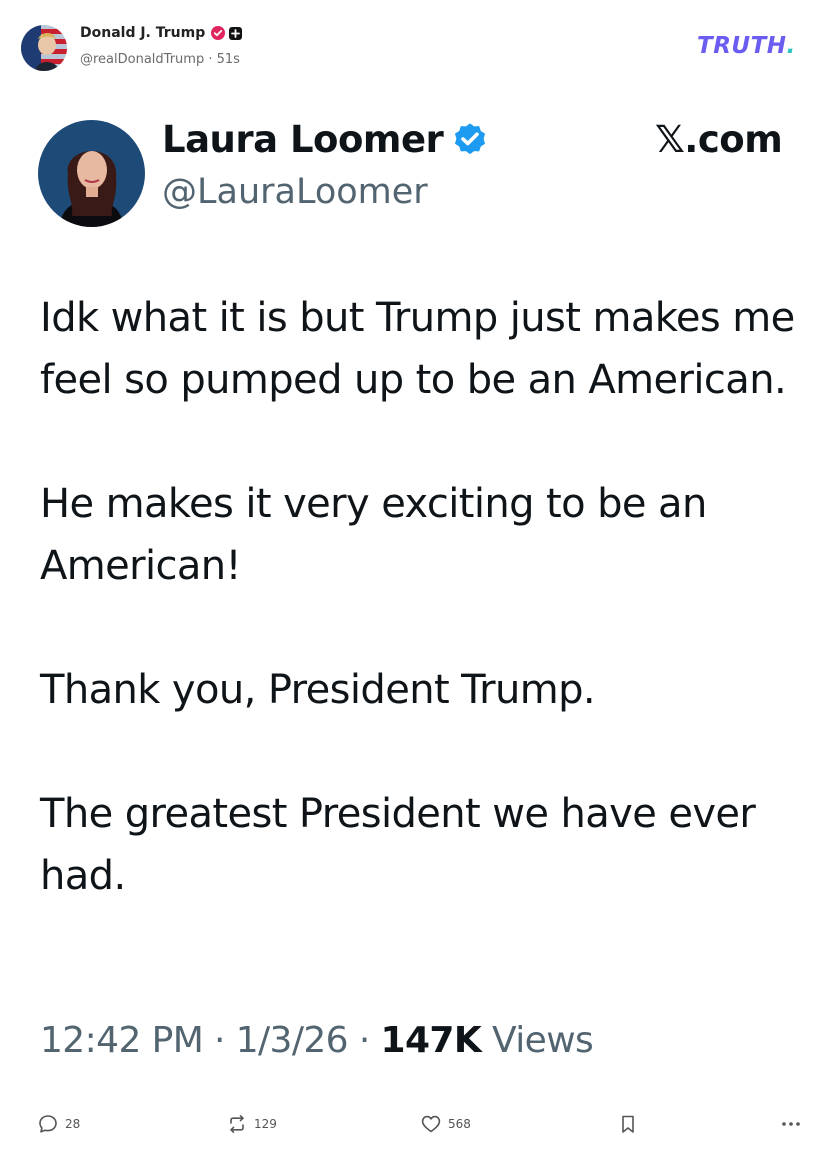 The image size is (840, 1170). Describe the element at coordinates (44, 48) in the screenshot. I see `author-avatar` at that location.